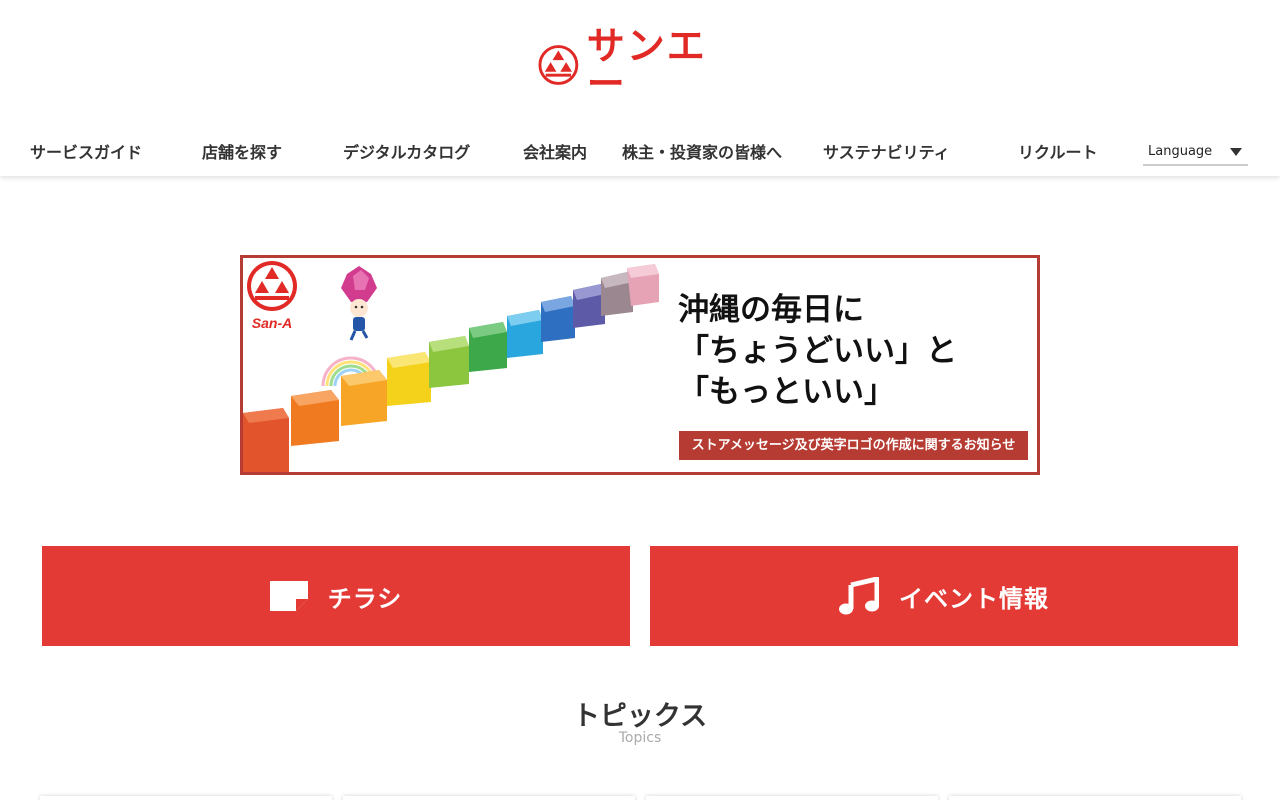 This screenshot has width=1280, height=800. What do you see at coordinates (786, 392) in the screenshot?
I see `banner-copy-line: 「もっといい」` at bounding box center [786, 392].